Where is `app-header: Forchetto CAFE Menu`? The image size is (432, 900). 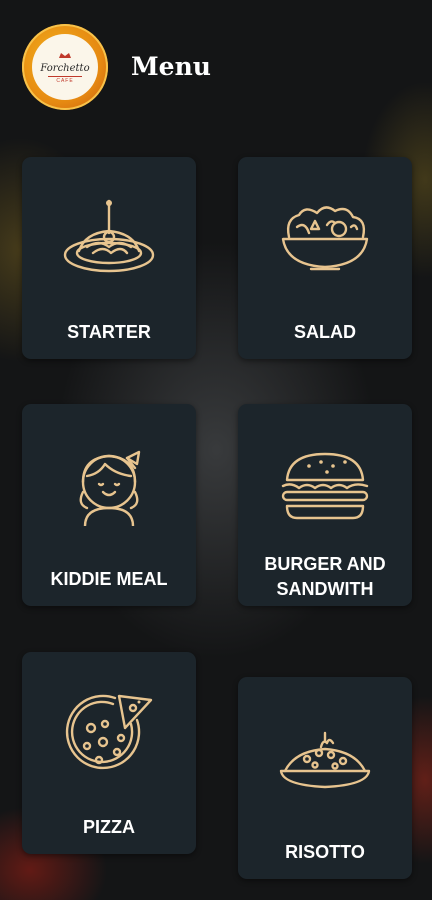 app-header: Forchetto CAFE Menu is located at coordinates (216, 65).